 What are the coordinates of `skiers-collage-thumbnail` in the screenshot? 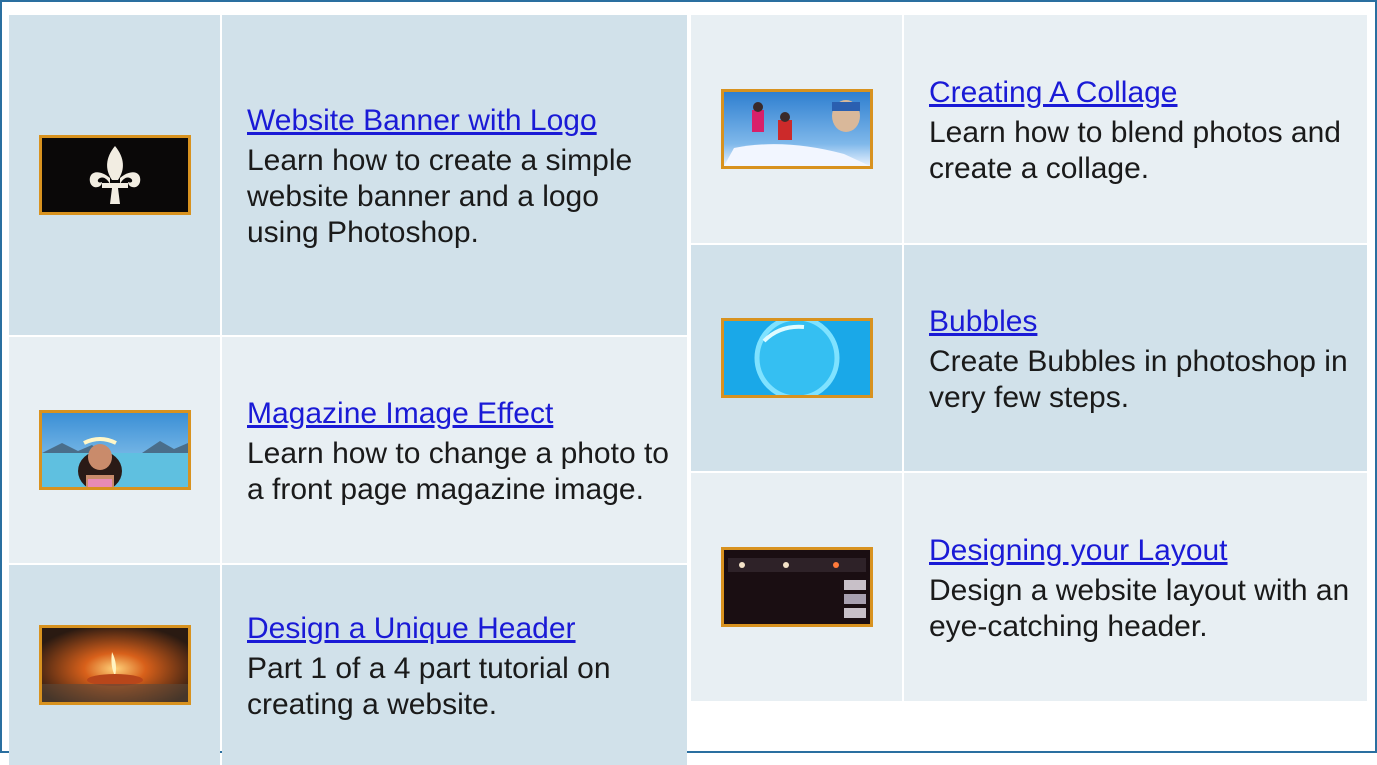 It's located at (796, 129).